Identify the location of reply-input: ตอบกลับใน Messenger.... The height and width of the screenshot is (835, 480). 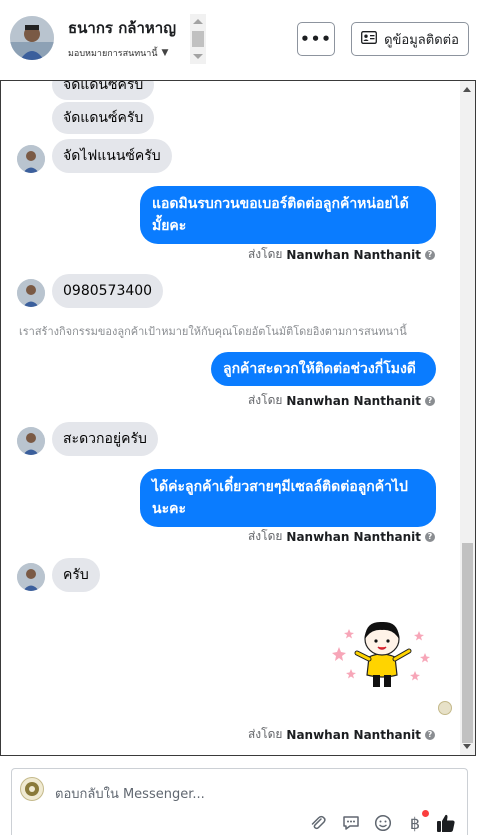
(130, 793).